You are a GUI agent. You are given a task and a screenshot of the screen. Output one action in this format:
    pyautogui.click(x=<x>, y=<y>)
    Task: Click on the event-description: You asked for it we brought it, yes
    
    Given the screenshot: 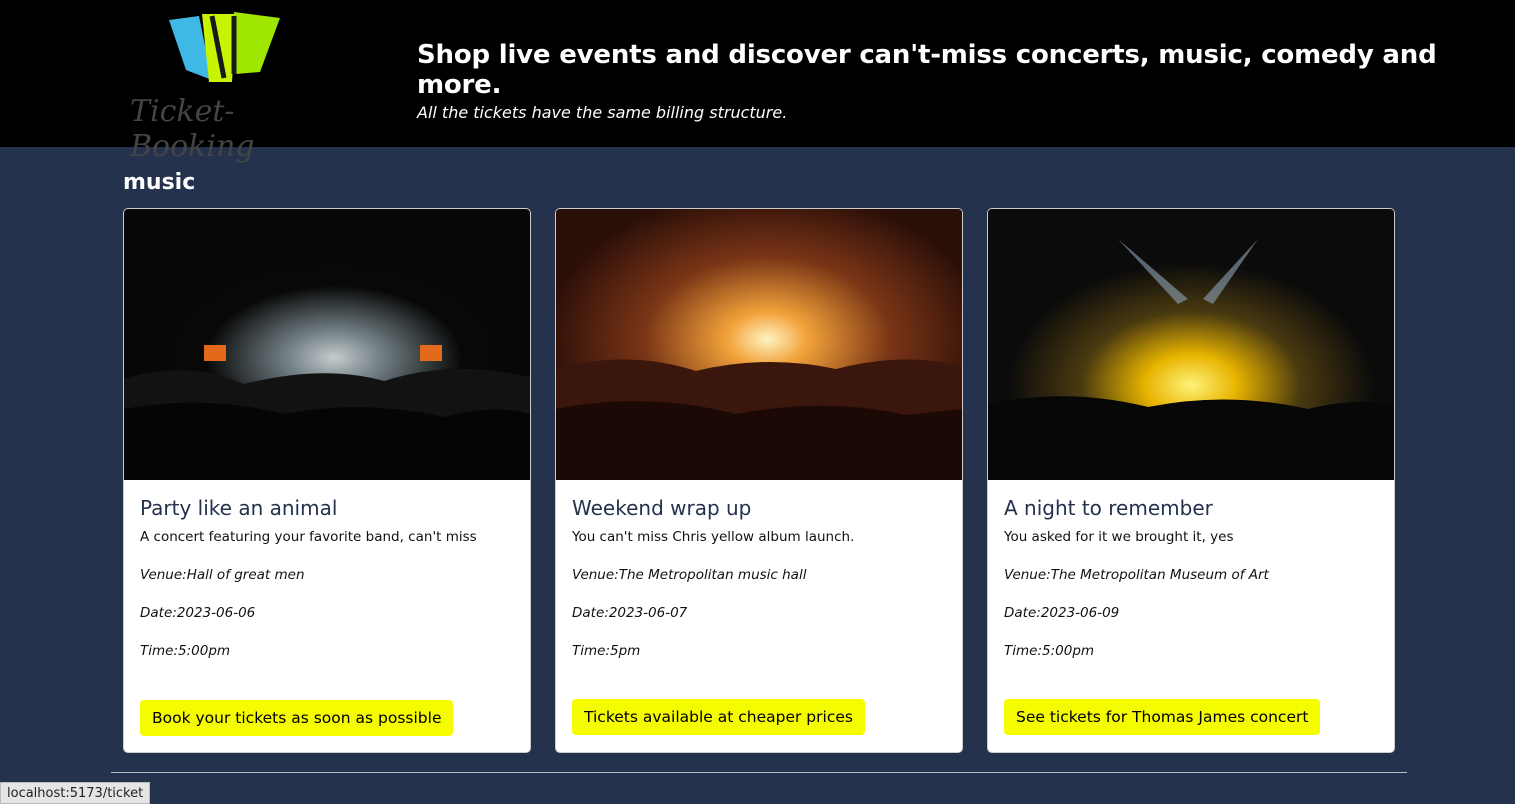 What is the action you would take?
    pyautogui.click(x=1119, y=537)
    